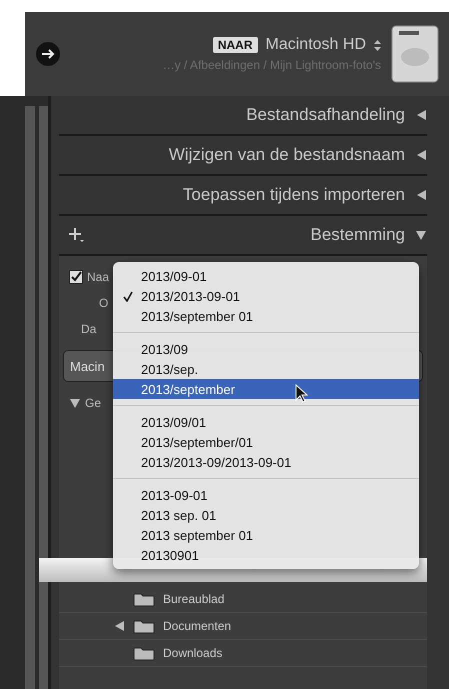 This screenshot has width=449, height=689. I want to click on field-label: O, so click(103, 303).